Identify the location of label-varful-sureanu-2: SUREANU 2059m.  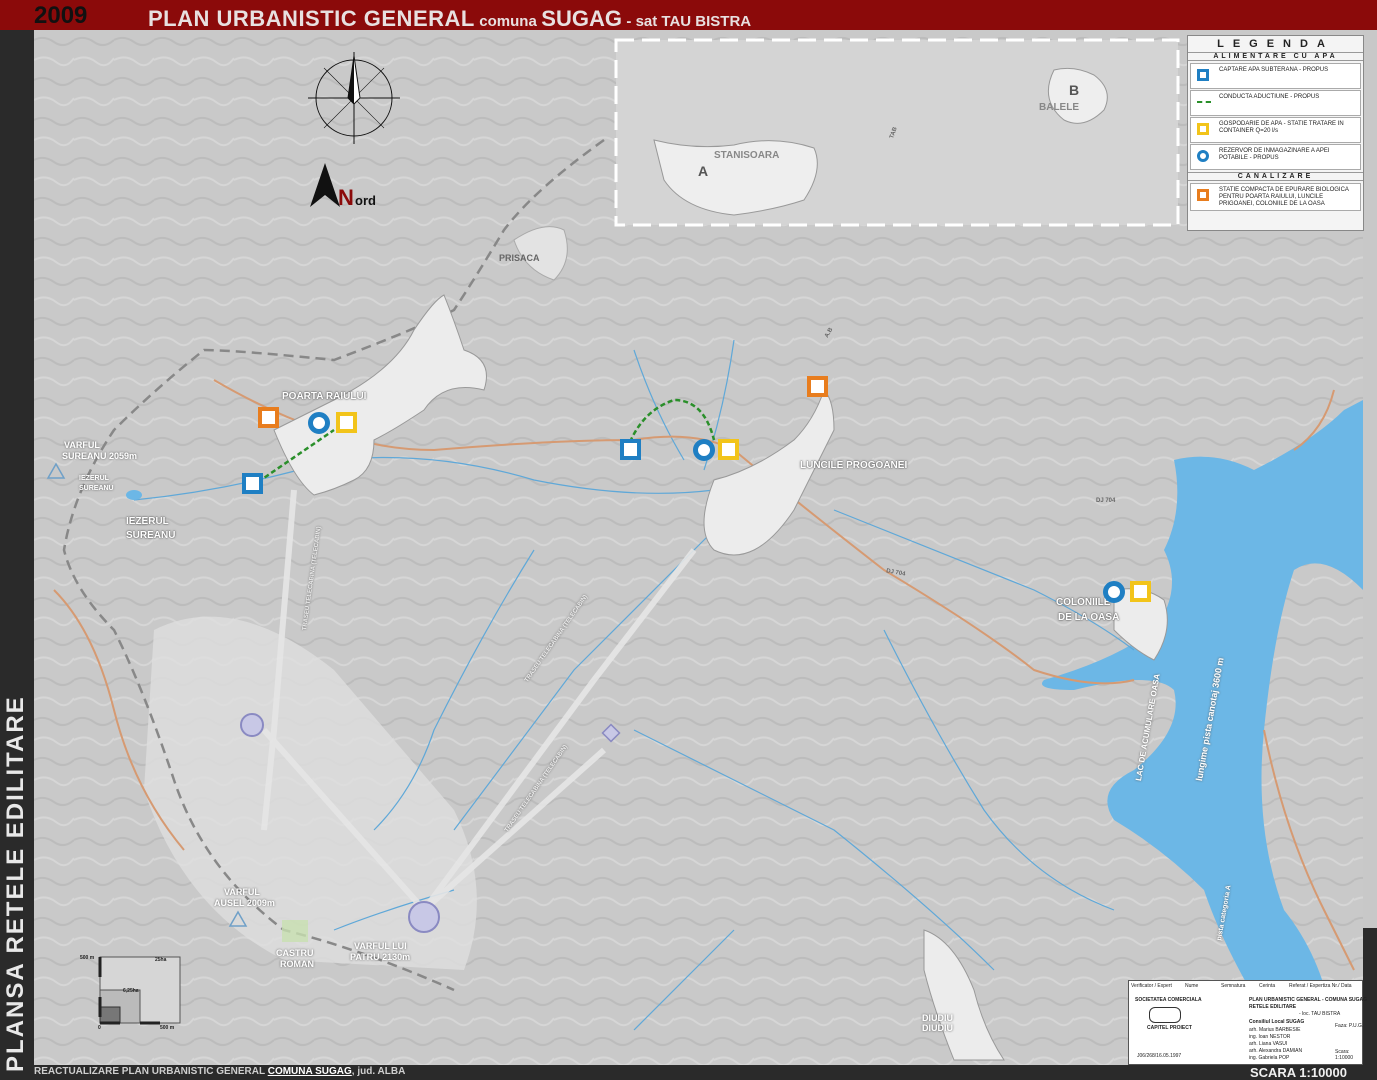
(100, 456).